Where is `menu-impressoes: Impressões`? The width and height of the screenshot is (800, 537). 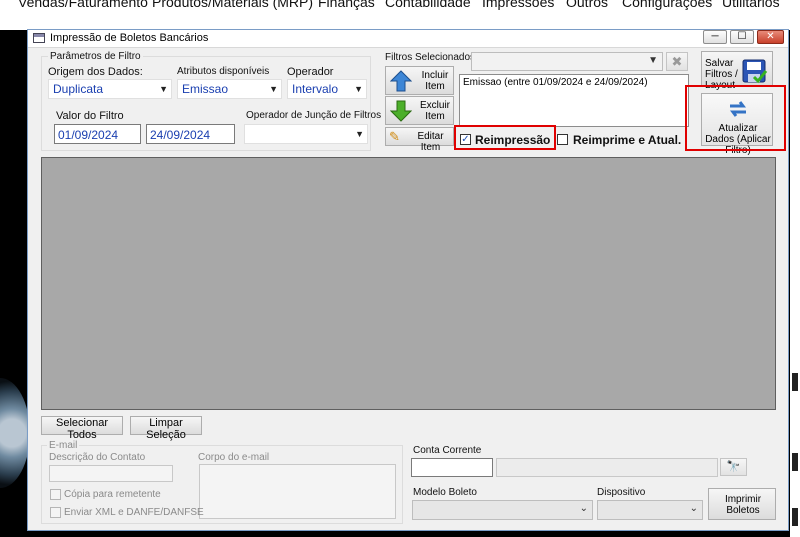
menu-impressoes: Impressões is located at coordinates (518, 5).